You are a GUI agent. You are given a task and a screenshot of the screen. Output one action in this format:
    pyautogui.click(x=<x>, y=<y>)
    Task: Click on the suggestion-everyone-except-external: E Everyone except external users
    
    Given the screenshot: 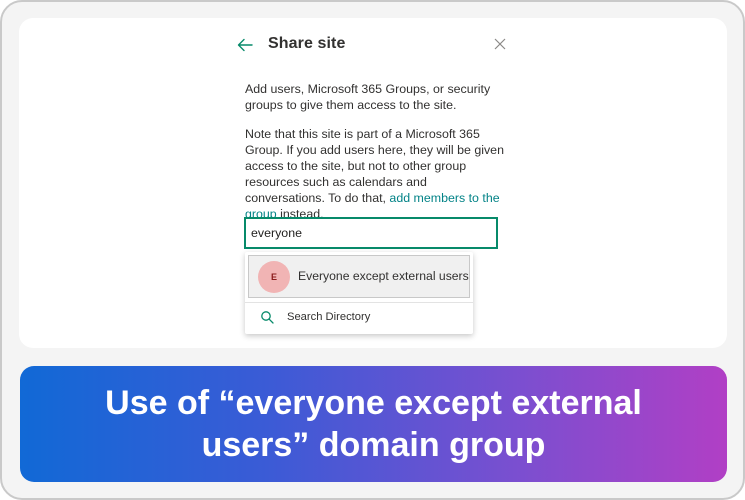 What is the action you would take?
    pyautogui.click(x=359, y=276)
    